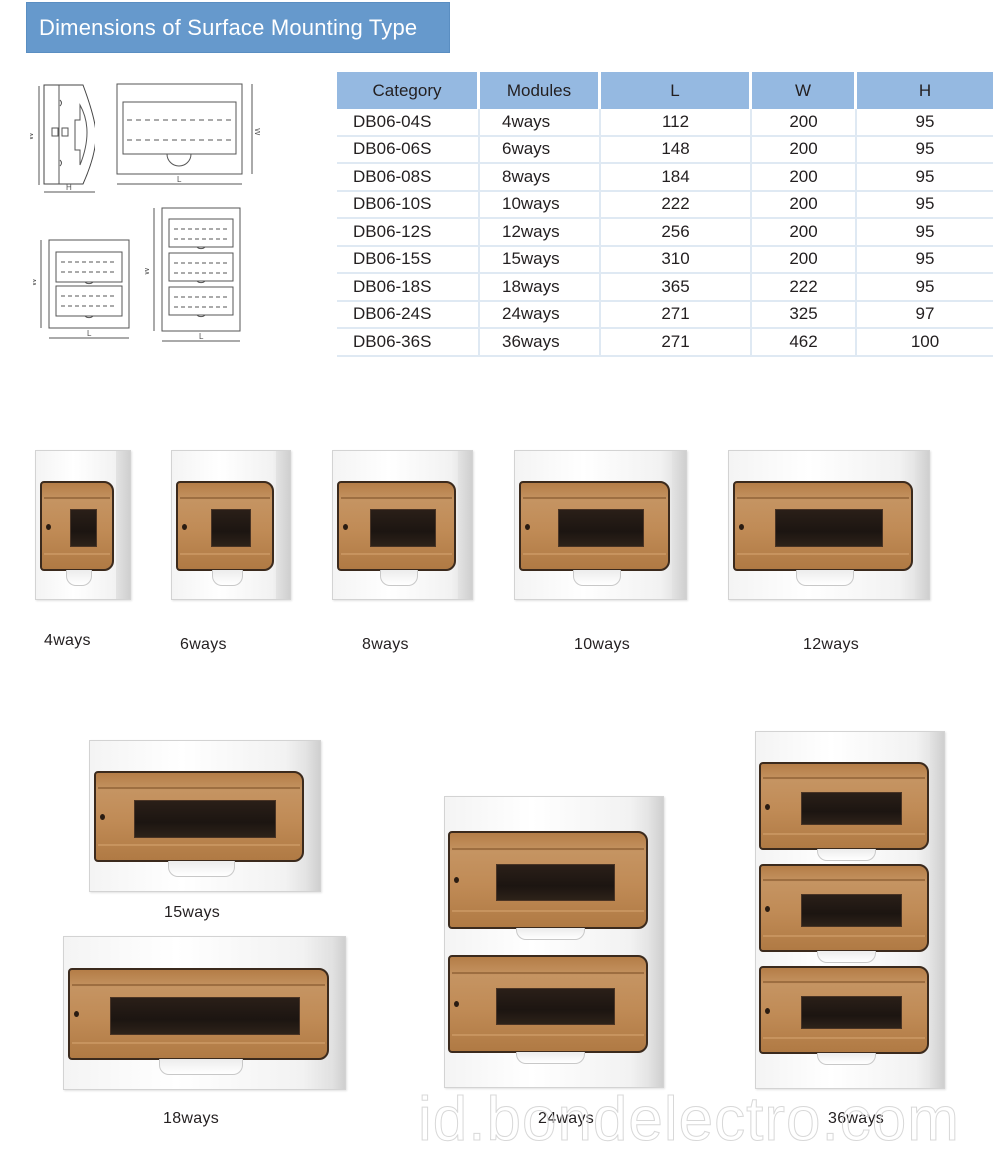 This screenshot has height=1157, width=1000. What do you see at coordinates (676, 343) in the screenshot?
I see `cell-l: 271` at bounding box center [676, 343].